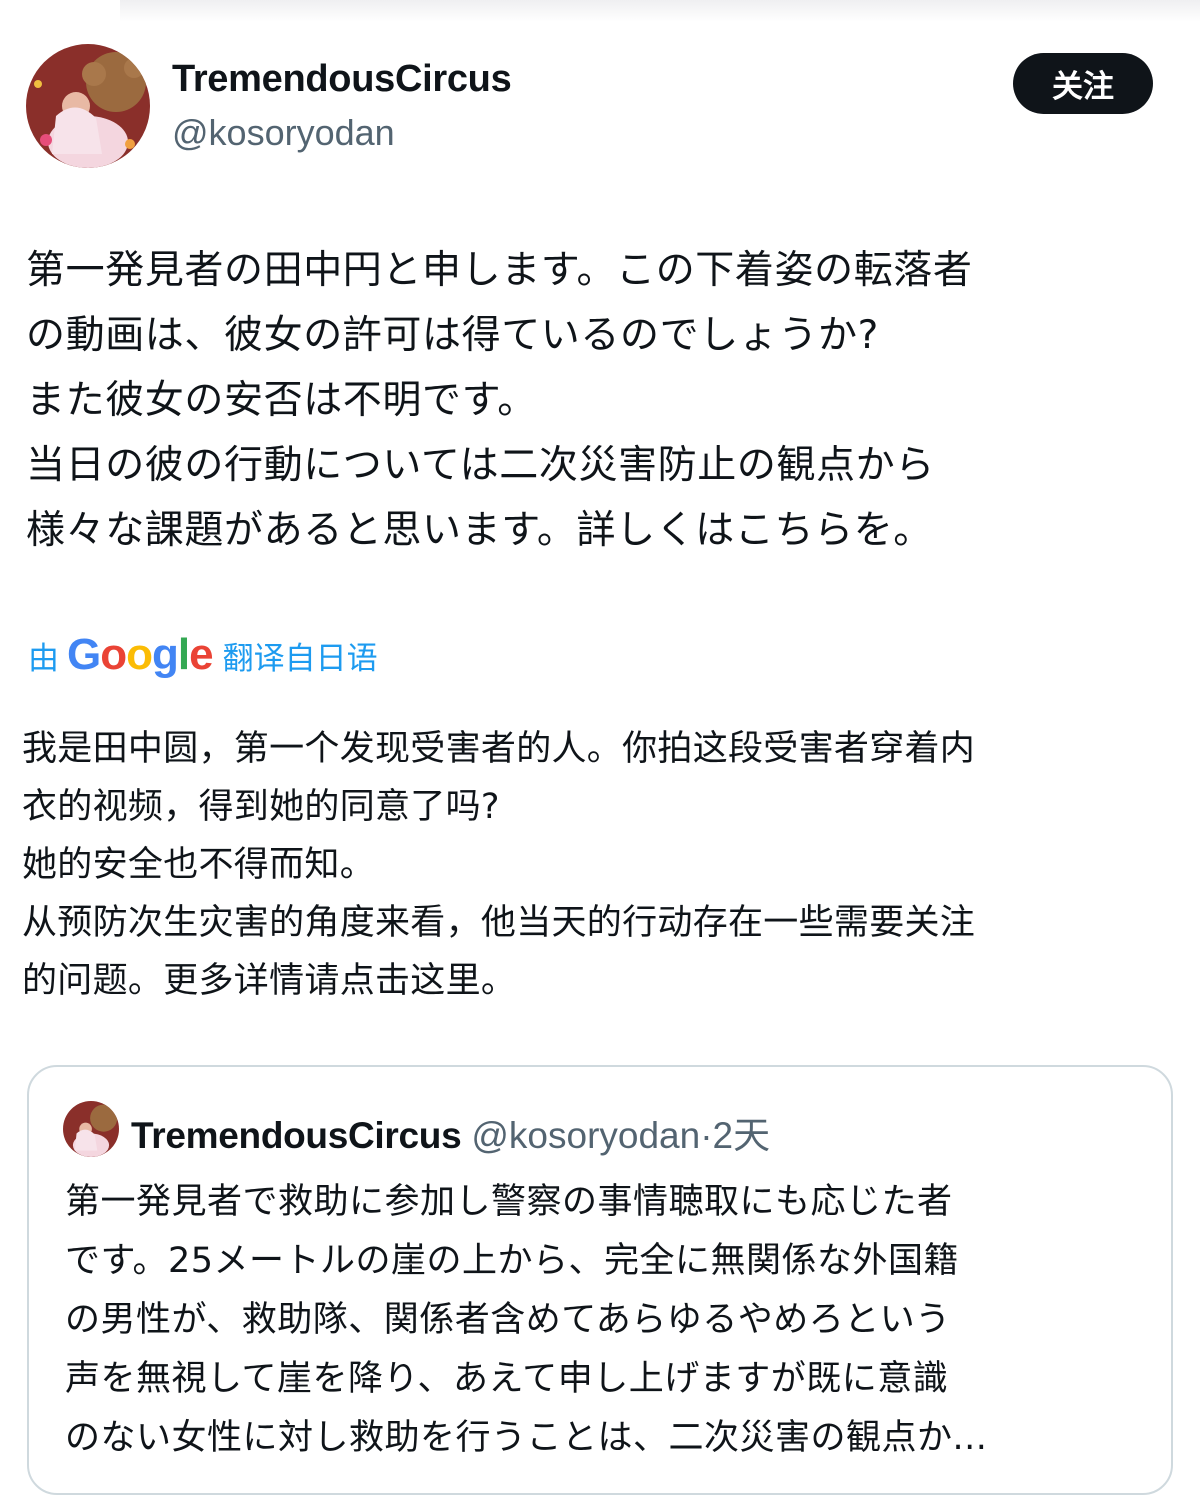 This screenshot has height=1495, width=1200. What do you see at coordinates (508, 1320) in the screenshot?
I see `quote-line: の男性が、救助隊、関係者含めてあらゆるやめろという` at bounding box center [508, 1320].